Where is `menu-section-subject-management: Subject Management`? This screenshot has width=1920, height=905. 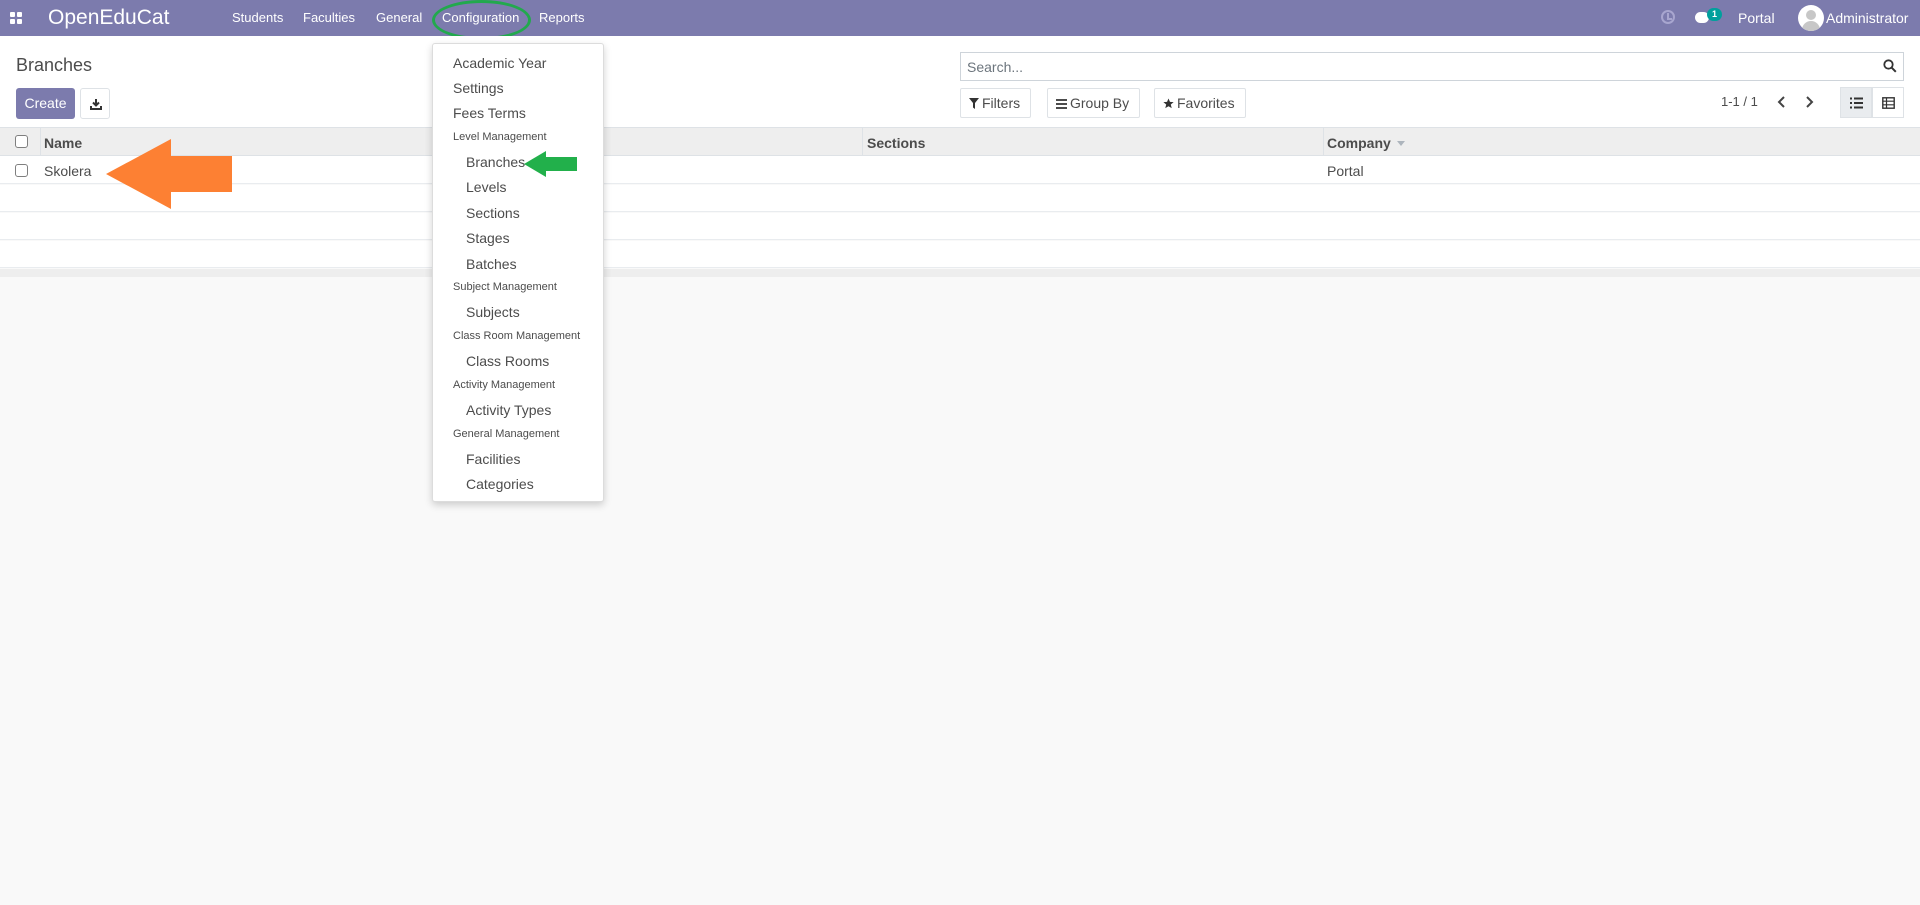
menu-section-subject-management: Subject Management is located at coordinates (505, 287).